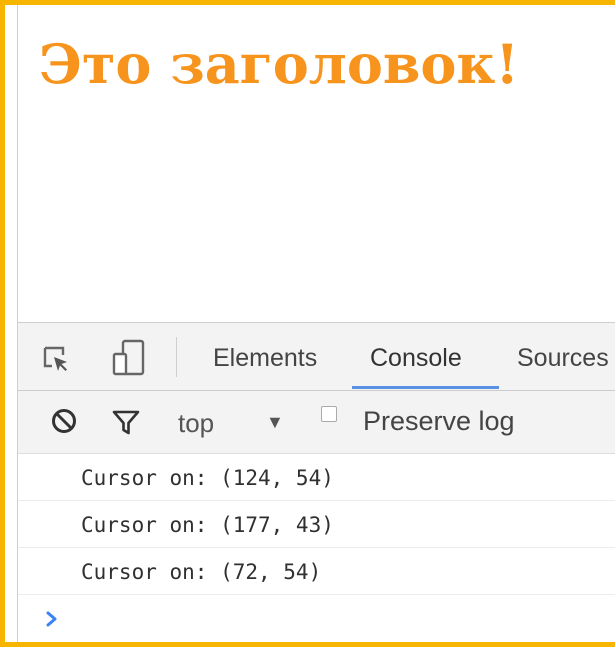 The image size is (615, 647). Describe the element at coordinates (265, 358) in the screenshot. I see `tab-elements: Elements` at that location.